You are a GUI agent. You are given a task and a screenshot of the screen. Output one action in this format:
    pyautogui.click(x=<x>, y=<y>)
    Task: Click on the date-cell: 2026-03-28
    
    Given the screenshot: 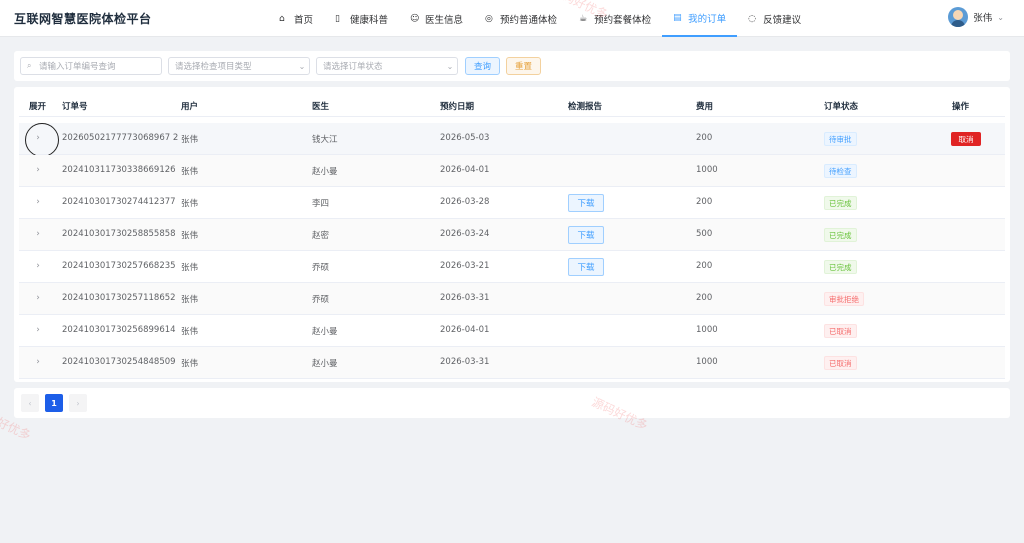 What is the action you would take?
    pyautogui.click(x=465, y=202)
    